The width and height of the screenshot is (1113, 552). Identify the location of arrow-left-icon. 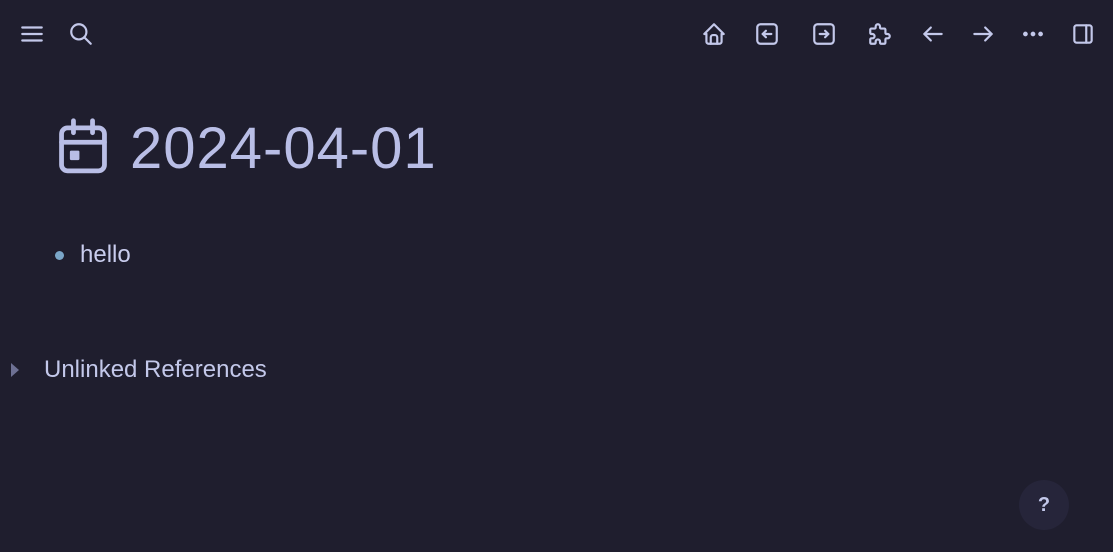
(933, 34).